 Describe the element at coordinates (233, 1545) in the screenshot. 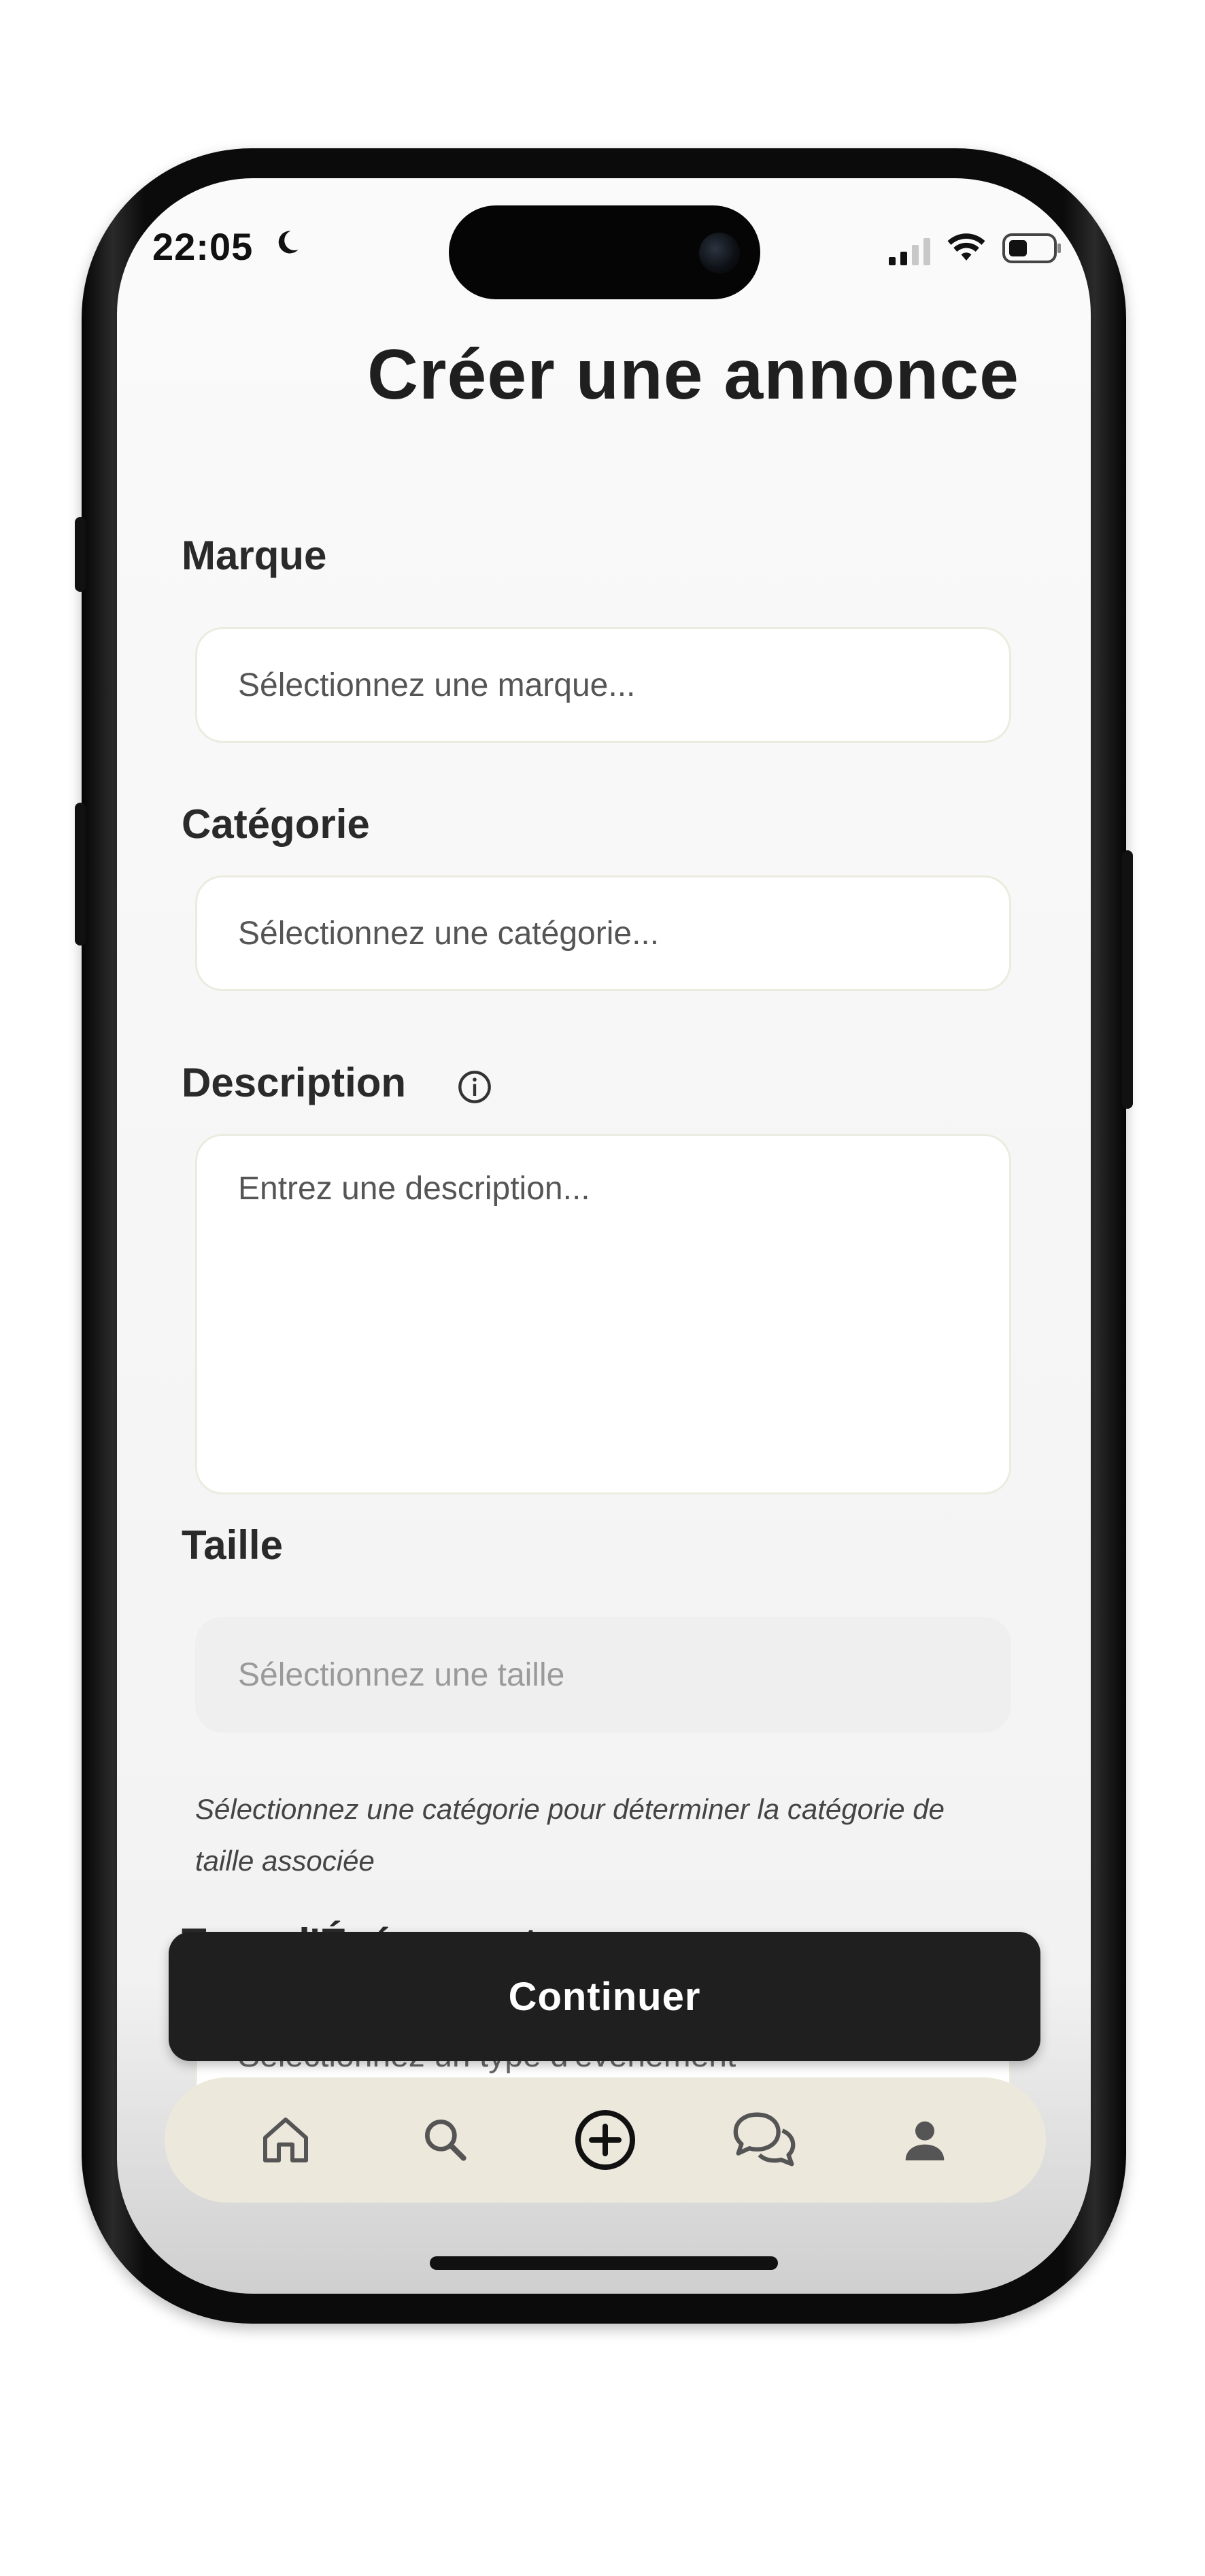

I see `size-label: Taille` at that location.